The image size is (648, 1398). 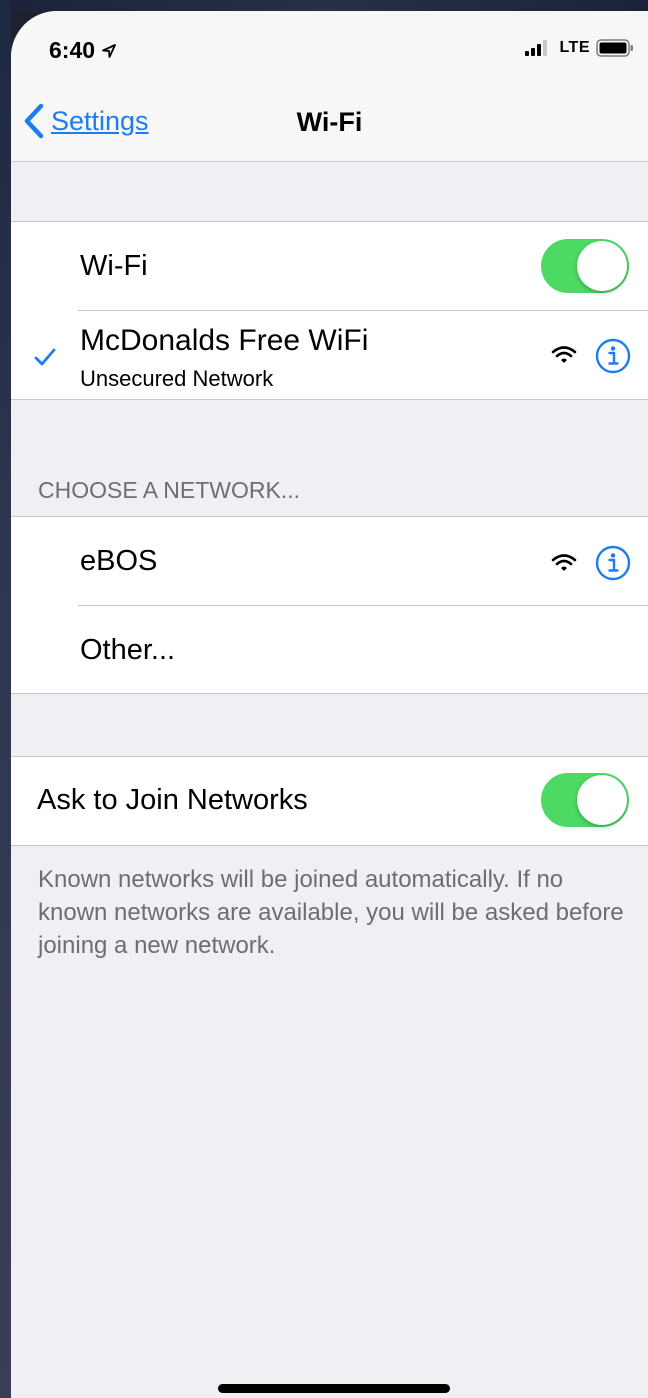 I want to click on connected-network-row: McDonalds Free WiFi Unsecured Network, so click(x=329, y=355).